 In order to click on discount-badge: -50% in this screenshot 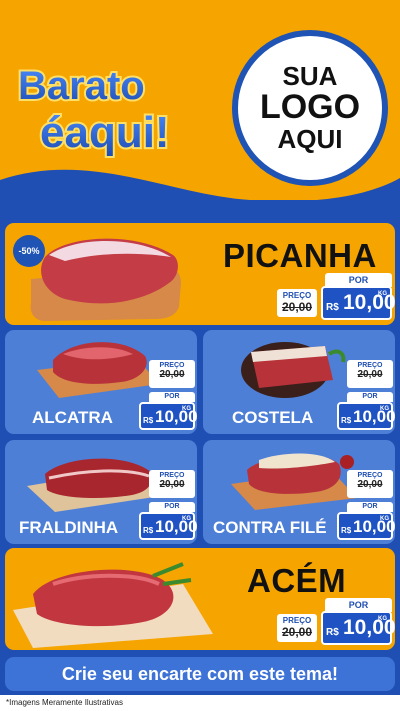, I will do `click(29, 251)`.